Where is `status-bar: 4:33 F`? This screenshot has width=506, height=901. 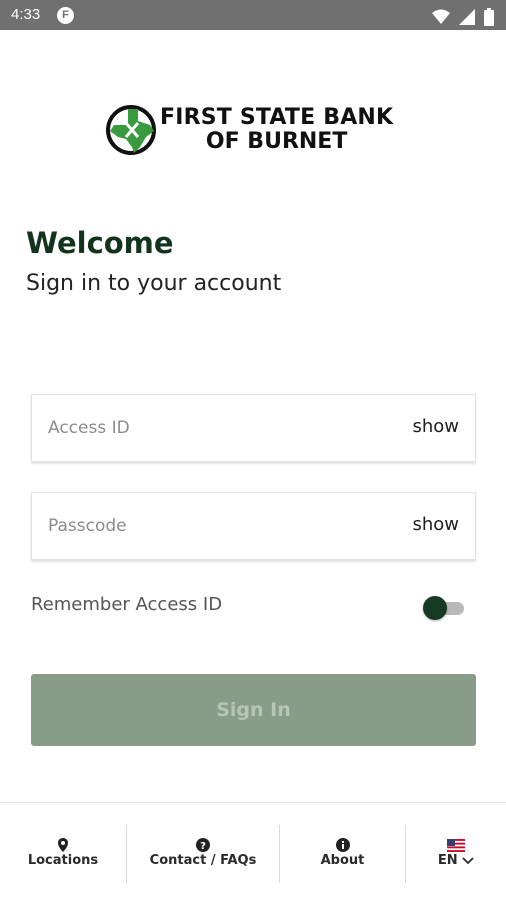
status-bar: 4:33 F is located at coordinates (253, 15).